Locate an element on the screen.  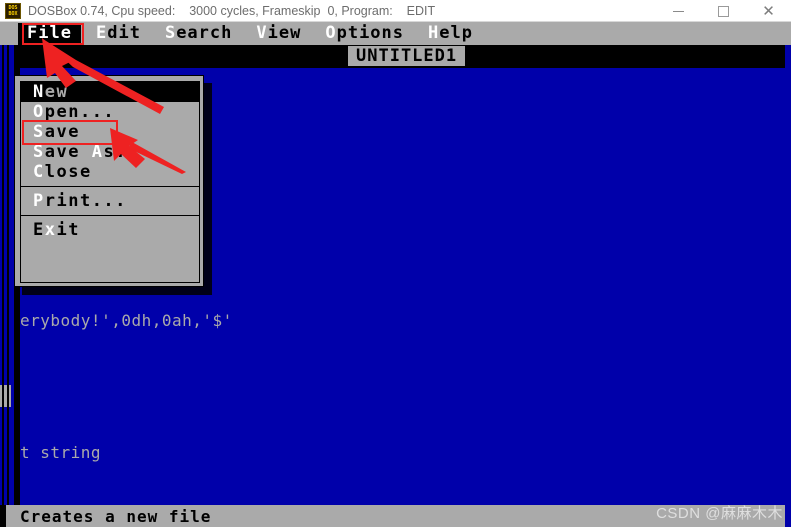
scrollbar-thumb is located at coordinates (5, 396).